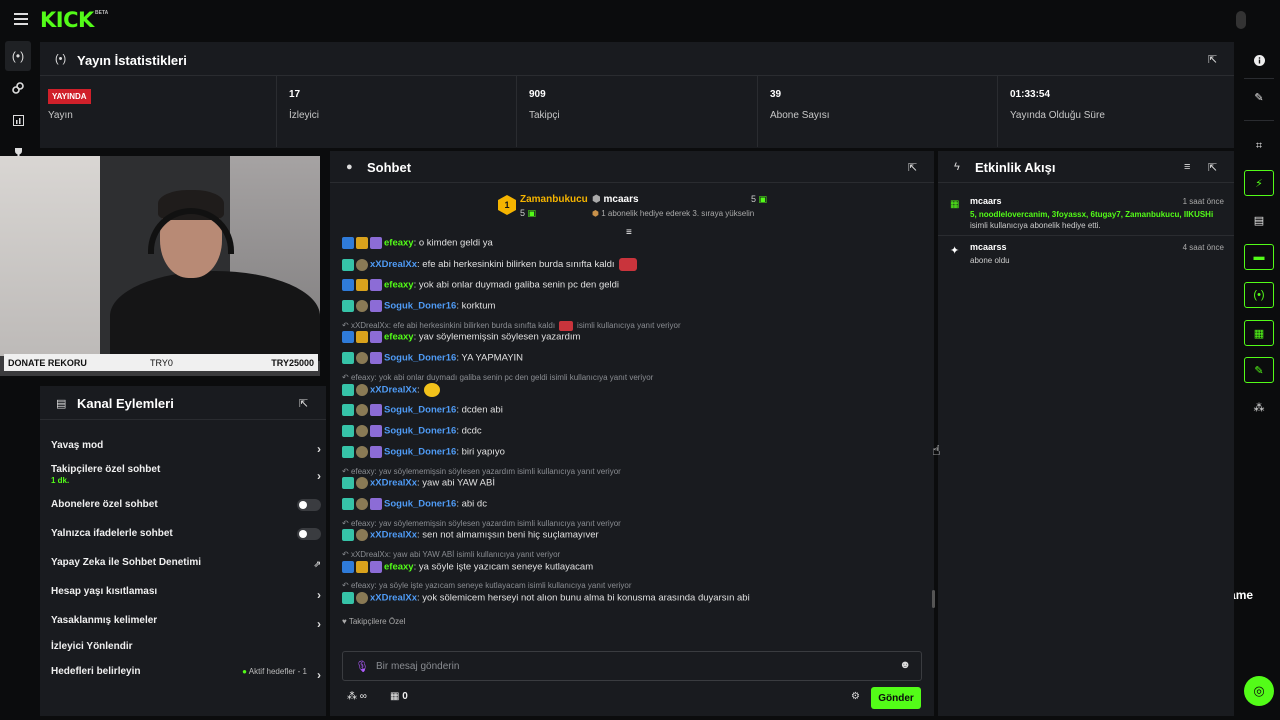 The height and width of the screenshot is (720, 1280). Describe the element at coordinates (362, 666) in the screenshot. I see `microphone-icon: 🎙︎` at that location.